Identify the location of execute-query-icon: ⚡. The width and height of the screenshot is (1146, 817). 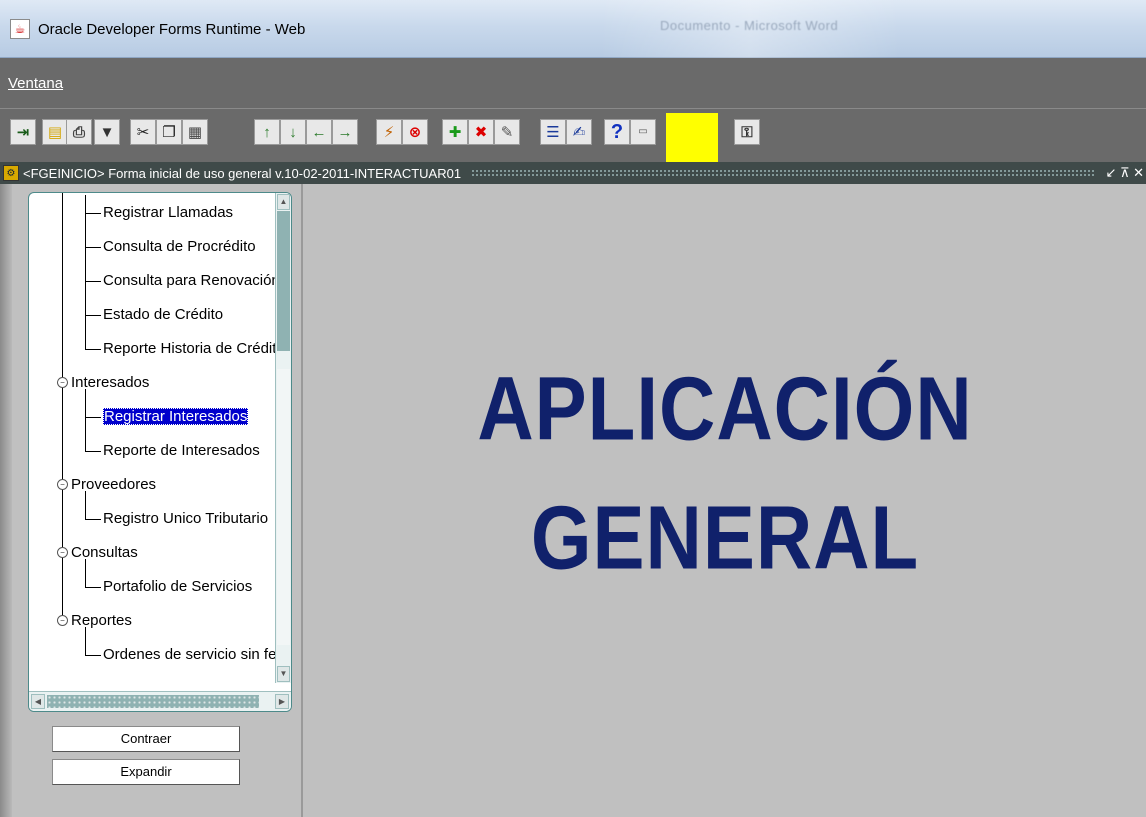
(389, 132).